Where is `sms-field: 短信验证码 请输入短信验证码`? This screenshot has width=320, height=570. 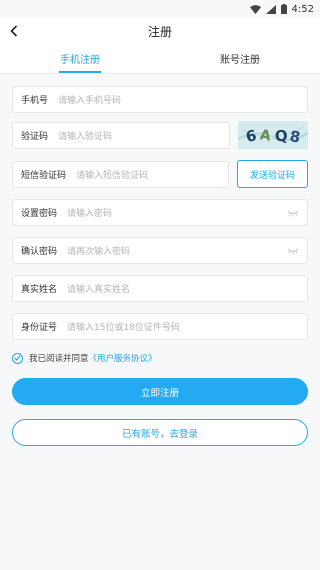 sms-field: 短信验证码 请输入短信验证码 is located at coordinates (120, 174).